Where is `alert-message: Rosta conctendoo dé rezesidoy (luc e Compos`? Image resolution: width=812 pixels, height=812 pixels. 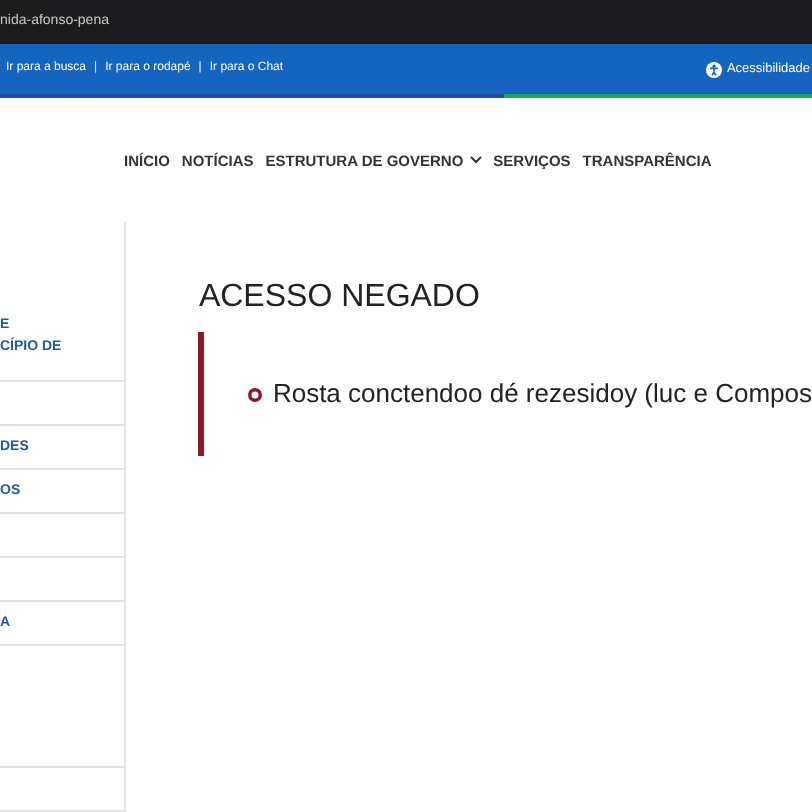 alert-message: Rosta conctendoo dé rezesidoy (luc e Compos is located at coordinates (542, 394).